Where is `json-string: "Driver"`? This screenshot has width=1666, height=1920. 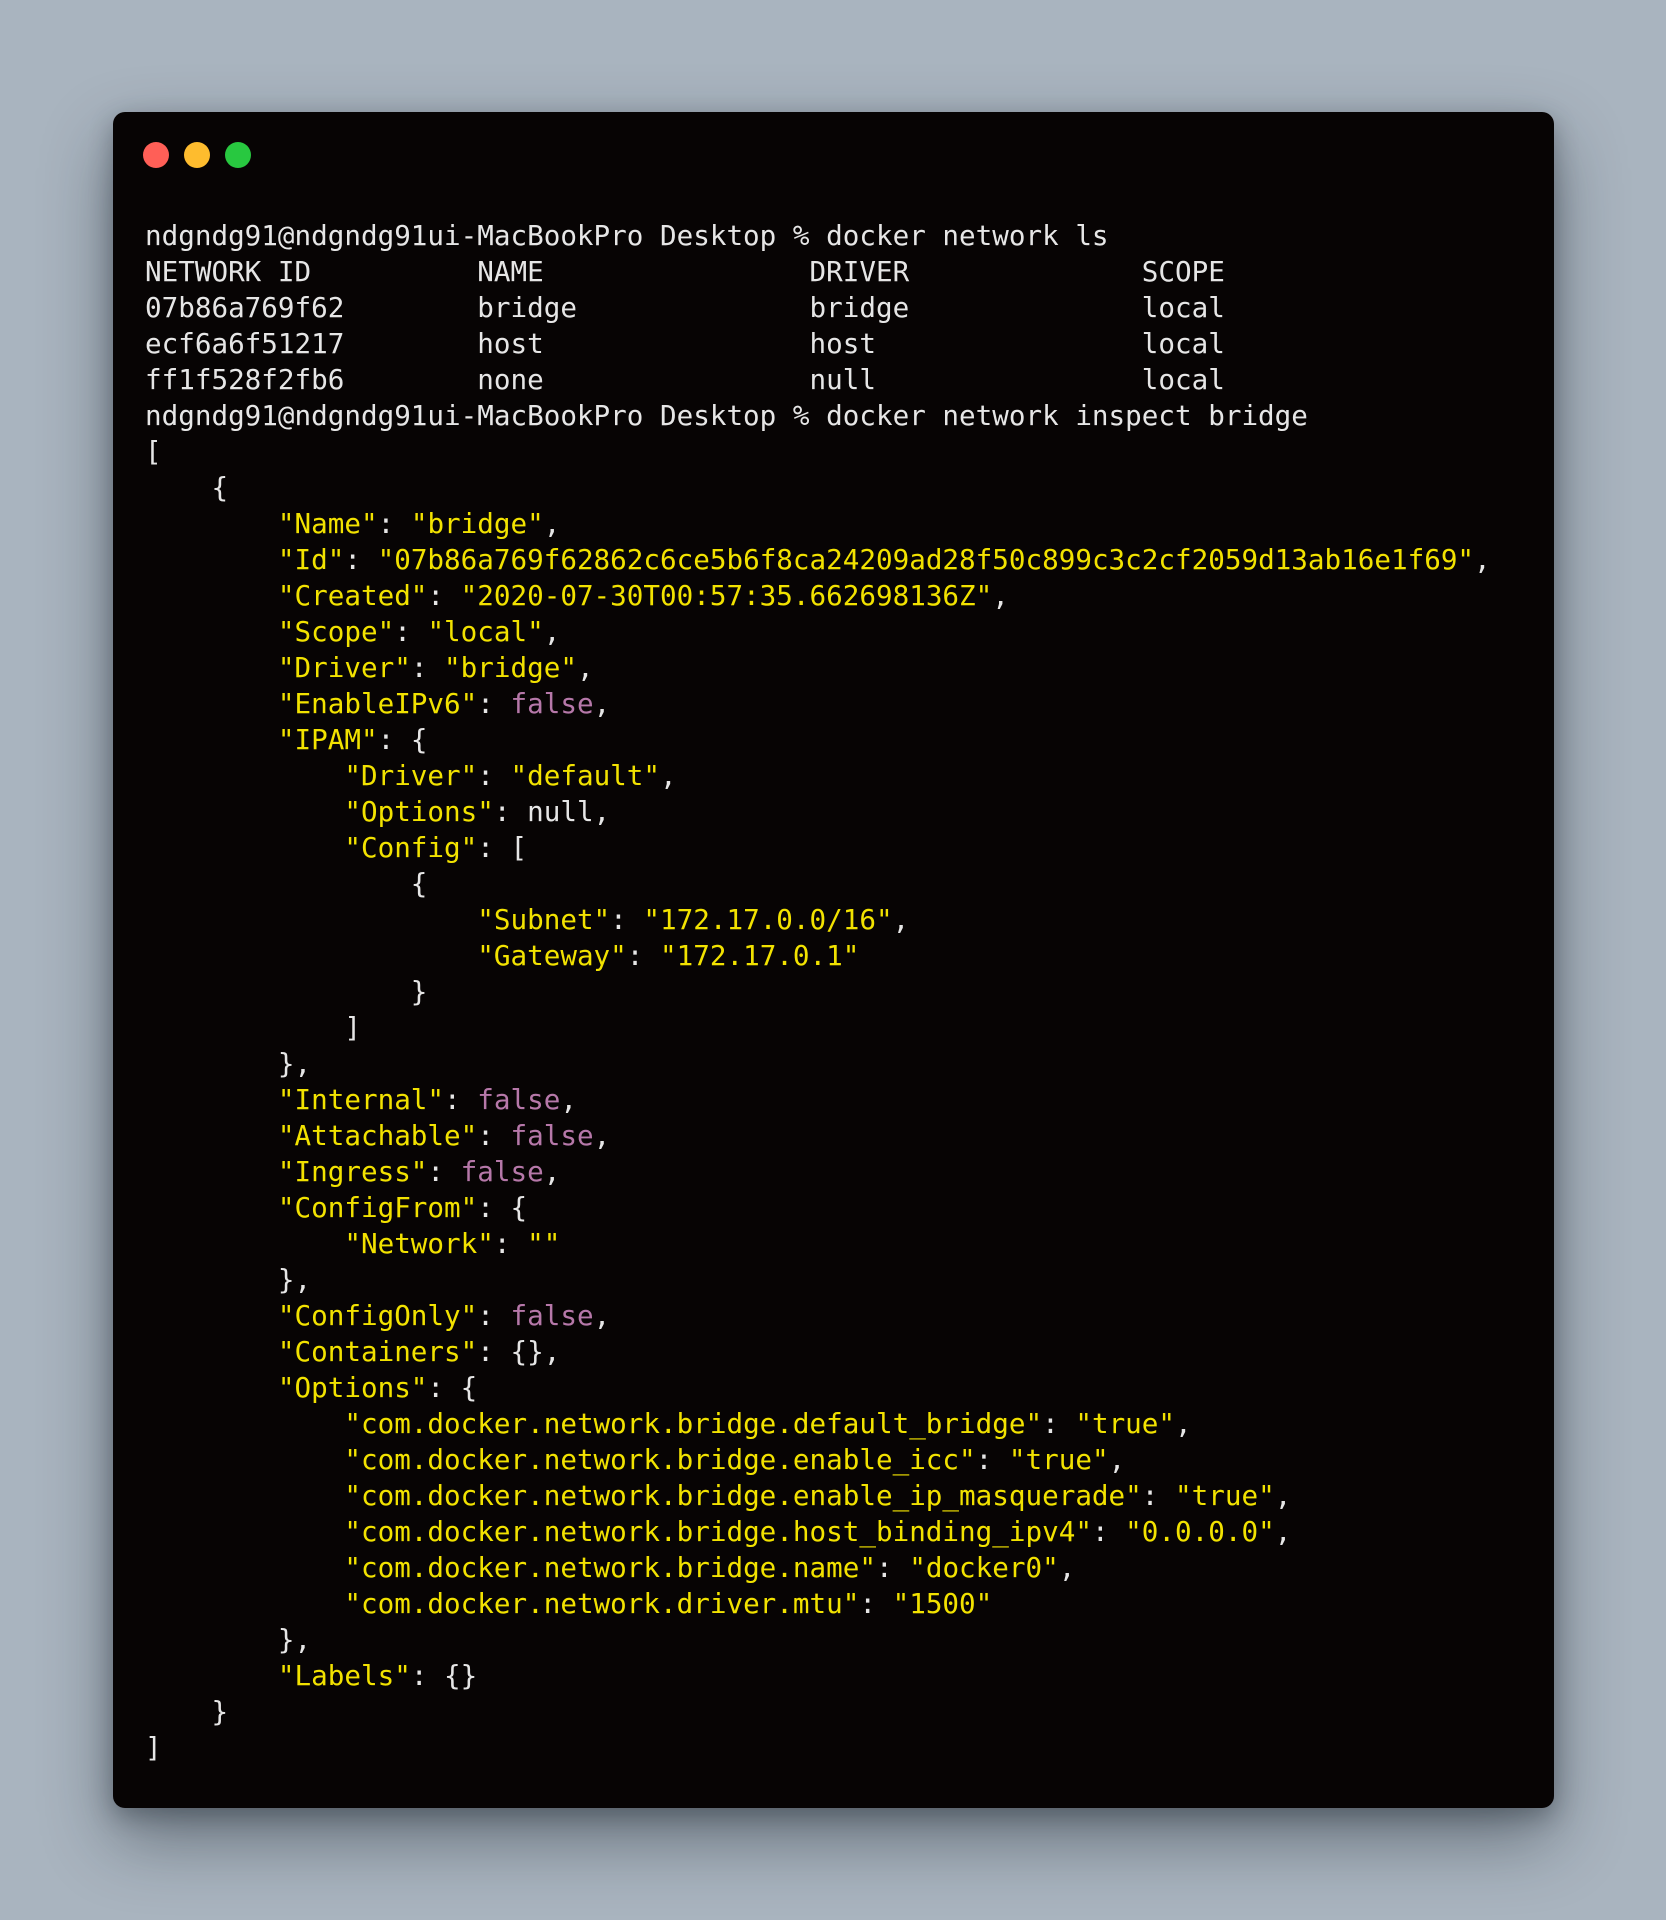
json-string: "Driver" is located at coordinates (344, 667).